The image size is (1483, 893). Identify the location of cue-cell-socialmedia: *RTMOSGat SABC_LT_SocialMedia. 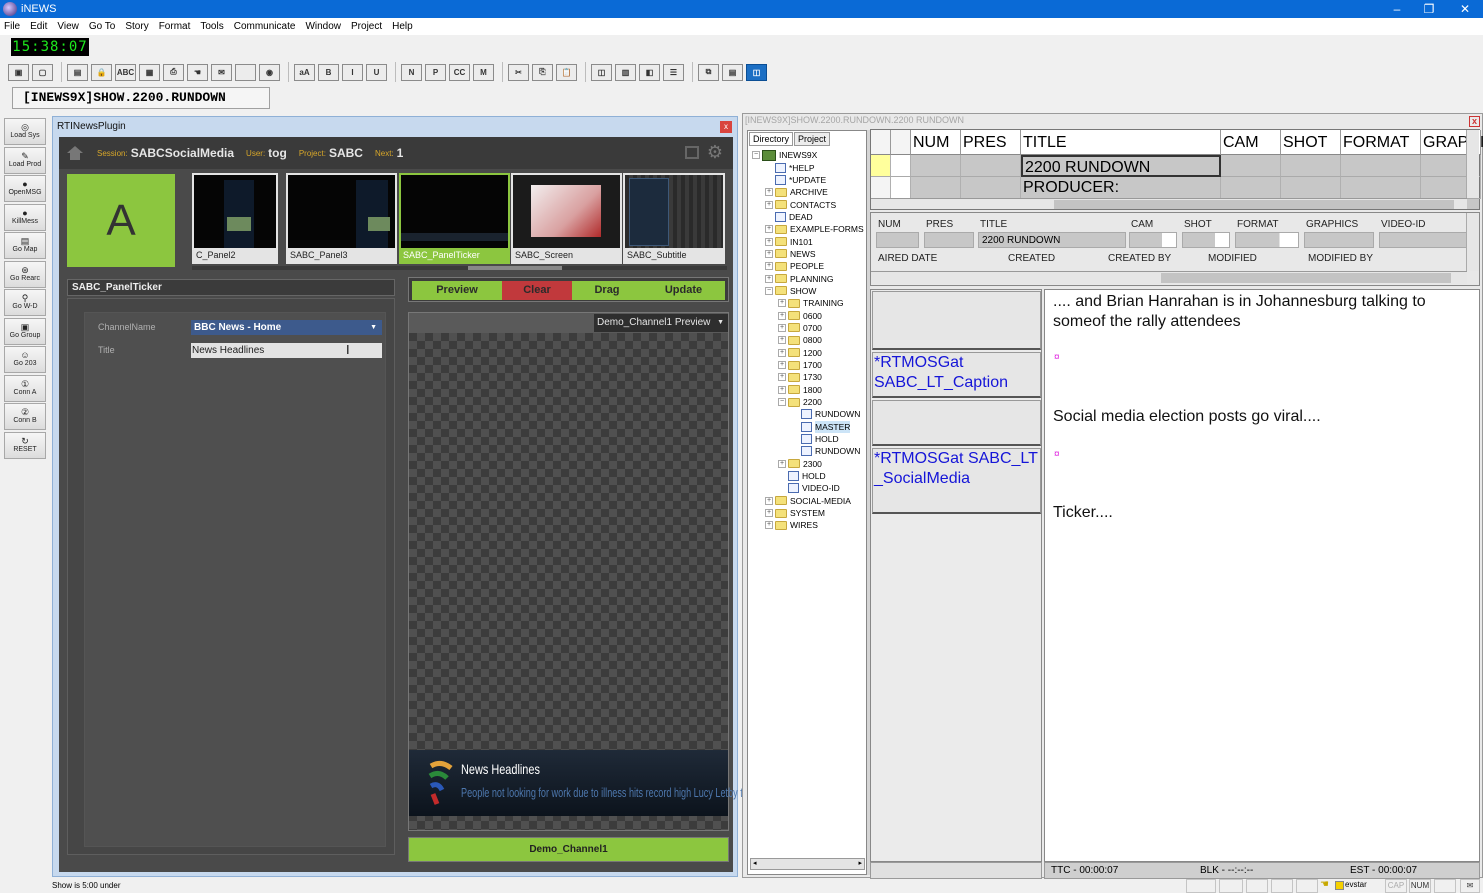
(956, 481).